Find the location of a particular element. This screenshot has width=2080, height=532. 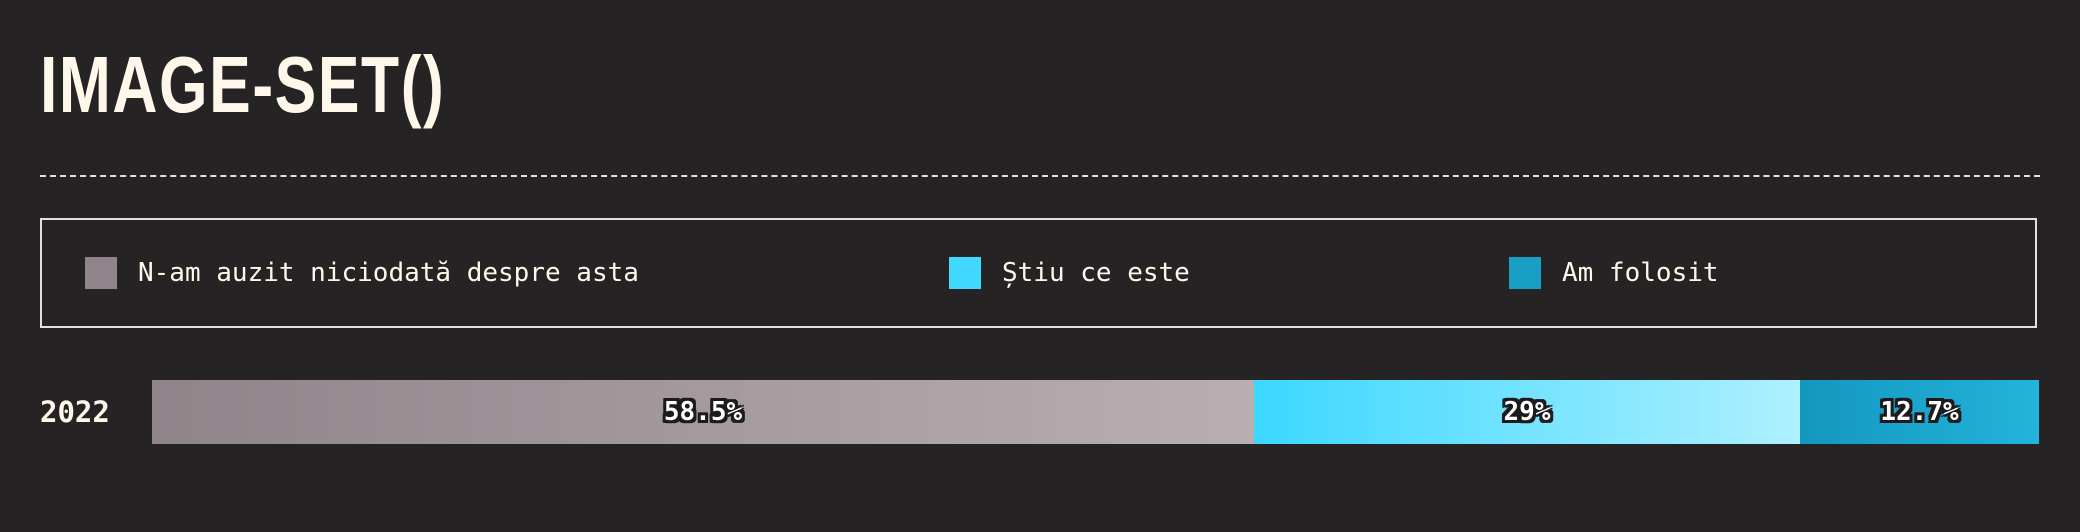

legend-label-used-it: Am folosit is located at coordinates (1640, 273).